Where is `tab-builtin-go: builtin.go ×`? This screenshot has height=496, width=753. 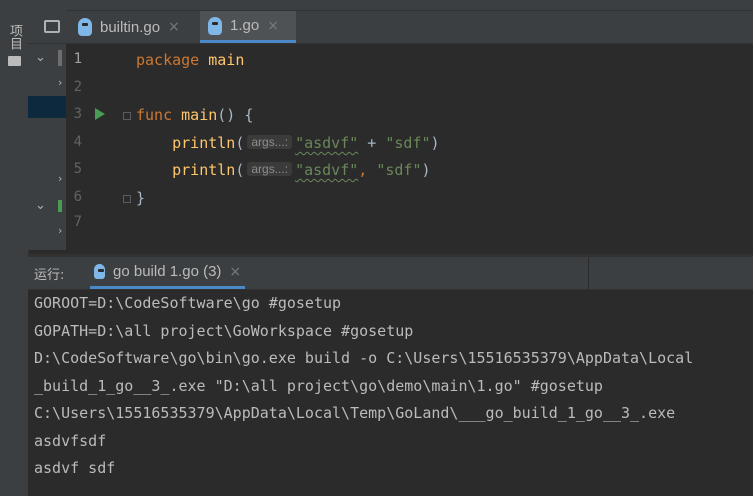
tab-builtin-go: builtin.go × is located at coordinates (134, 27).